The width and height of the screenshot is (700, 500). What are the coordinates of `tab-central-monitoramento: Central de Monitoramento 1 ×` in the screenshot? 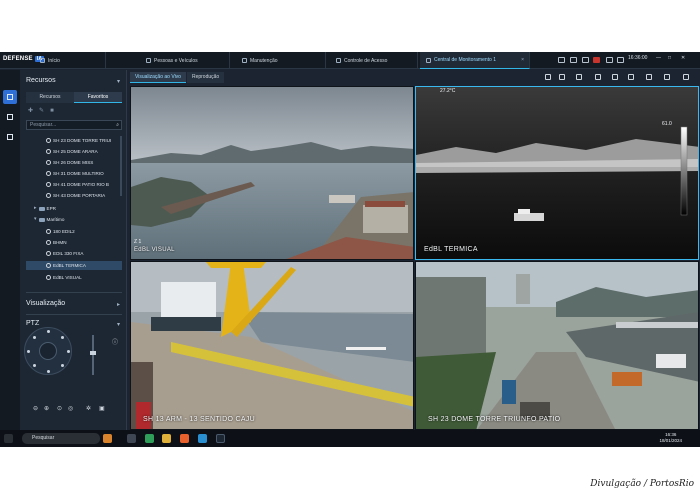 It's located at (475, 60).